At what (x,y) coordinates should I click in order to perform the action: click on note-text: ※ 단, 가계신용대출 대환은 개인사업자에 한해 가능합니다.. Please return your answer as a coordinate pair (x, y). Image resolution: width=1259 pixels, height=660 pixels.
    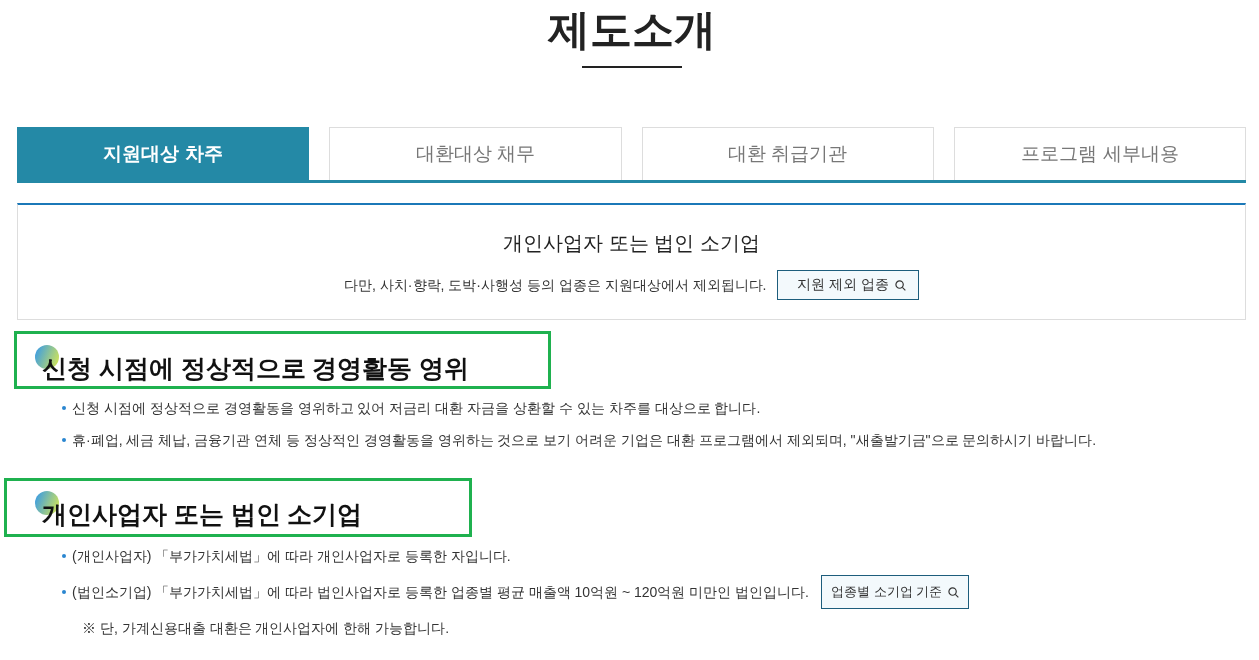
    Looking at the image, I should click on (265, 628).